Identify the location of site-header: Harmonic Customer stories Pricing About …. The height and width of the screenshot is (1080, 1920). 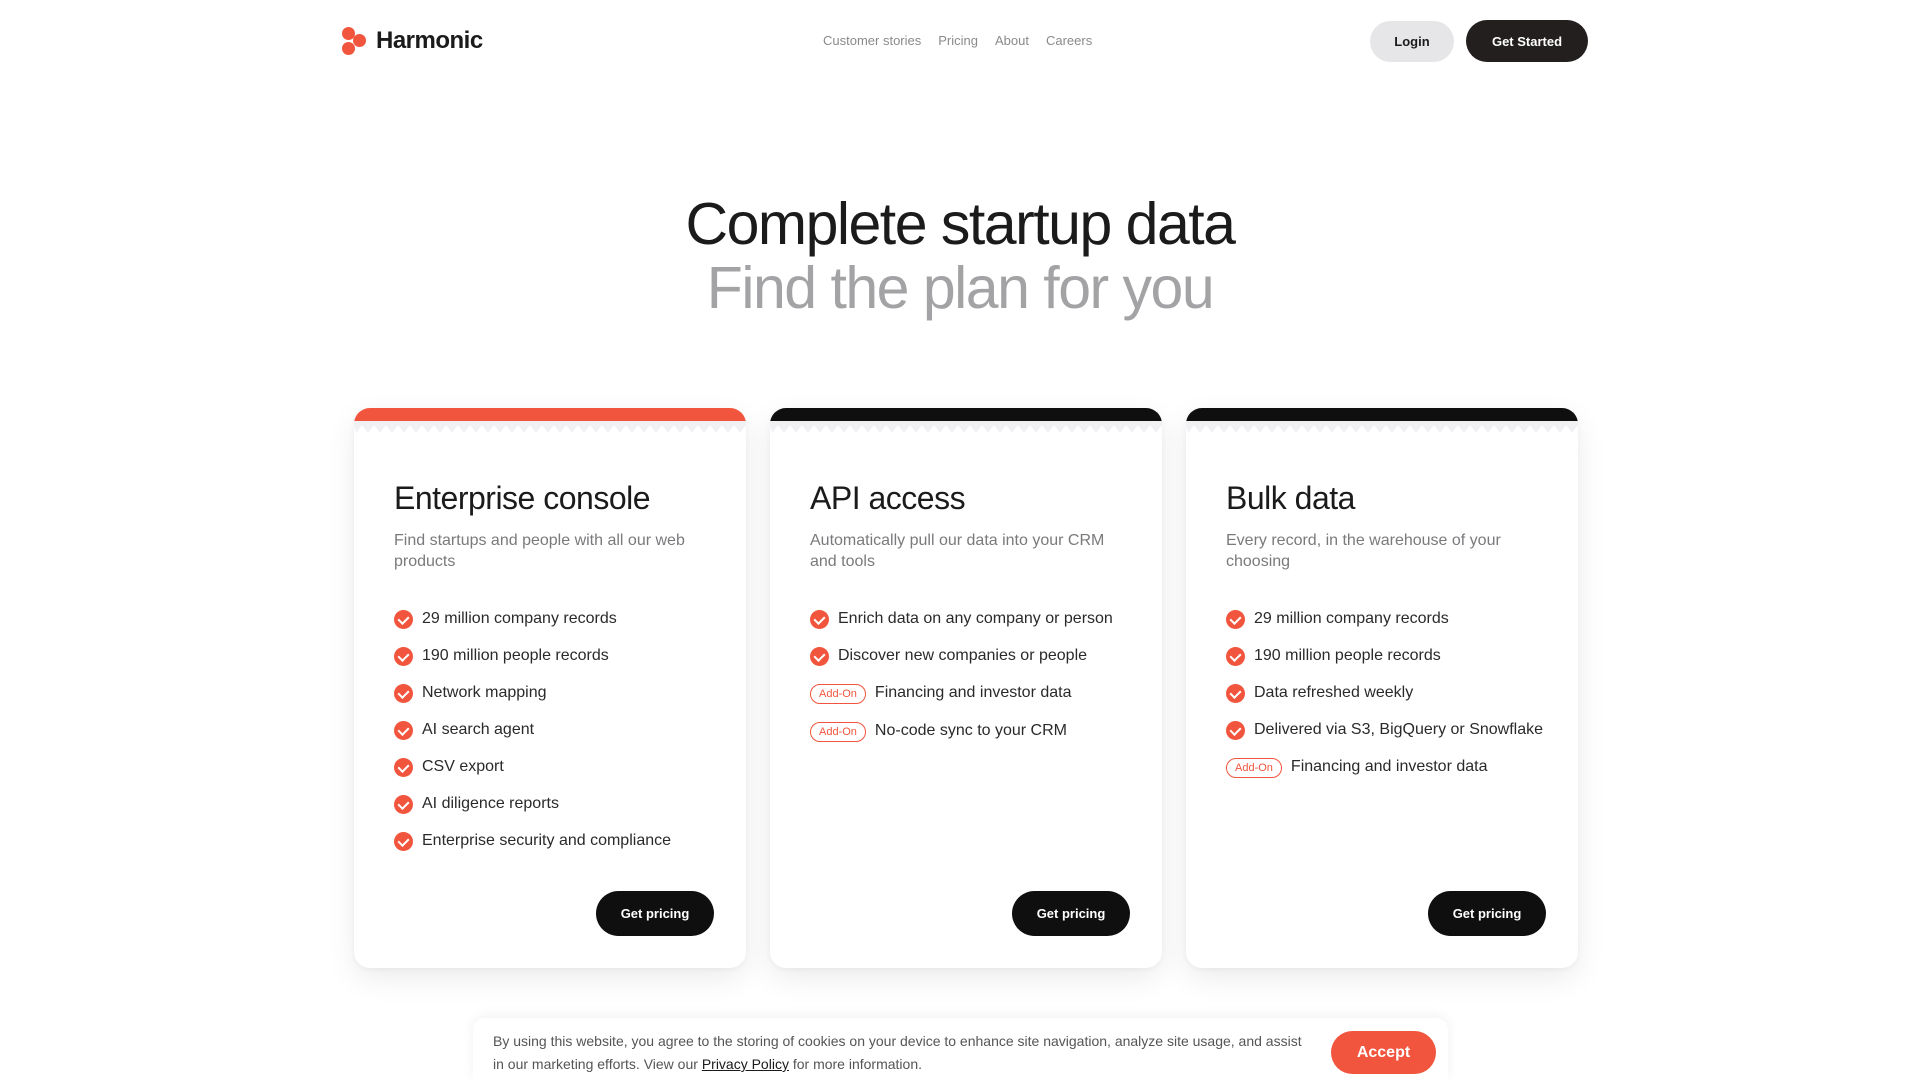
(960, 41).